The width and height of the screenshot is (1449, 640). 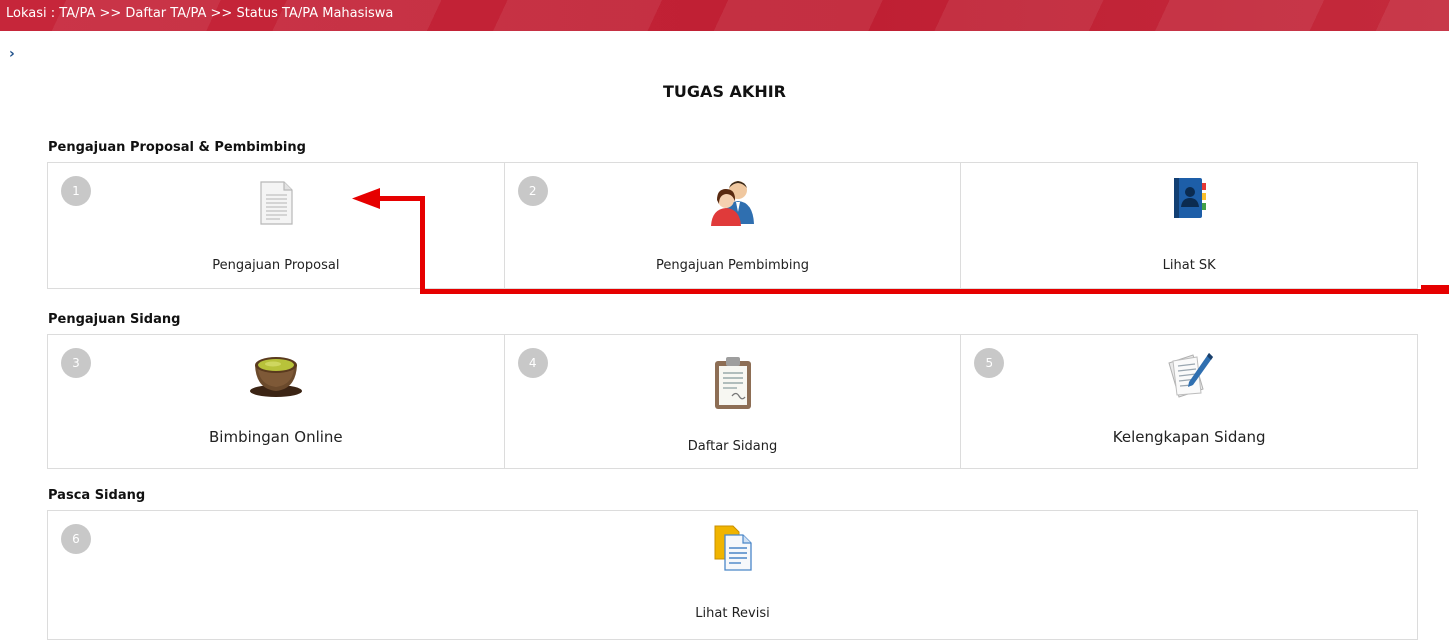 What do you see at coordinates (733, 205) in the screenshot?
I see `users-icon` at bounding box center [733, 205].